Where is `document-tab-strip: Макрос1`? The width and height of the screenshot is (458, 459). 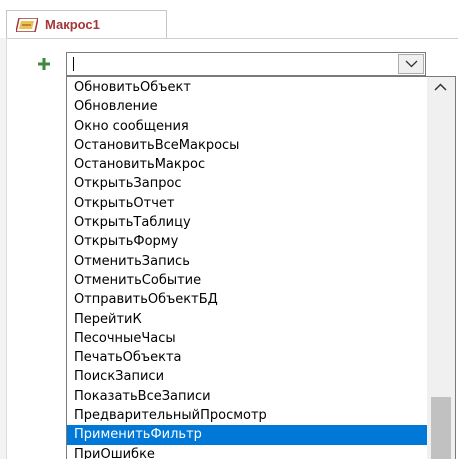 document-tab-strip: Макрос1 is located at coordinates (229, 19).